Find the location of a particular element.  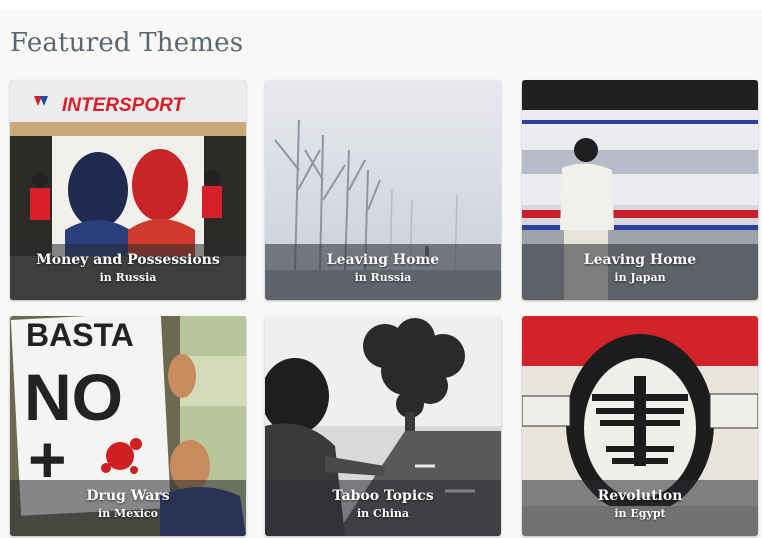

card-title: Money and Possessions is located at coordinates (128, 260).